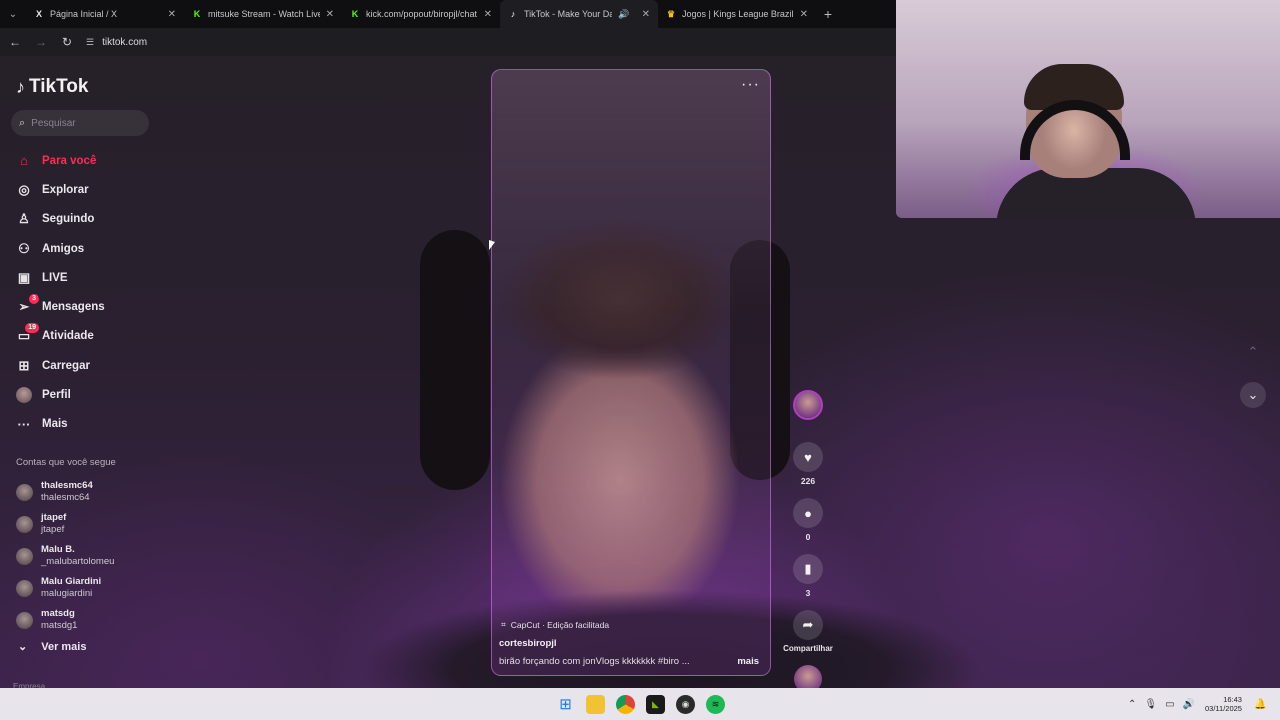  Describe the element at coordinates (1088, 109) in the screenshot. I see `webcam-overlay` at that location.